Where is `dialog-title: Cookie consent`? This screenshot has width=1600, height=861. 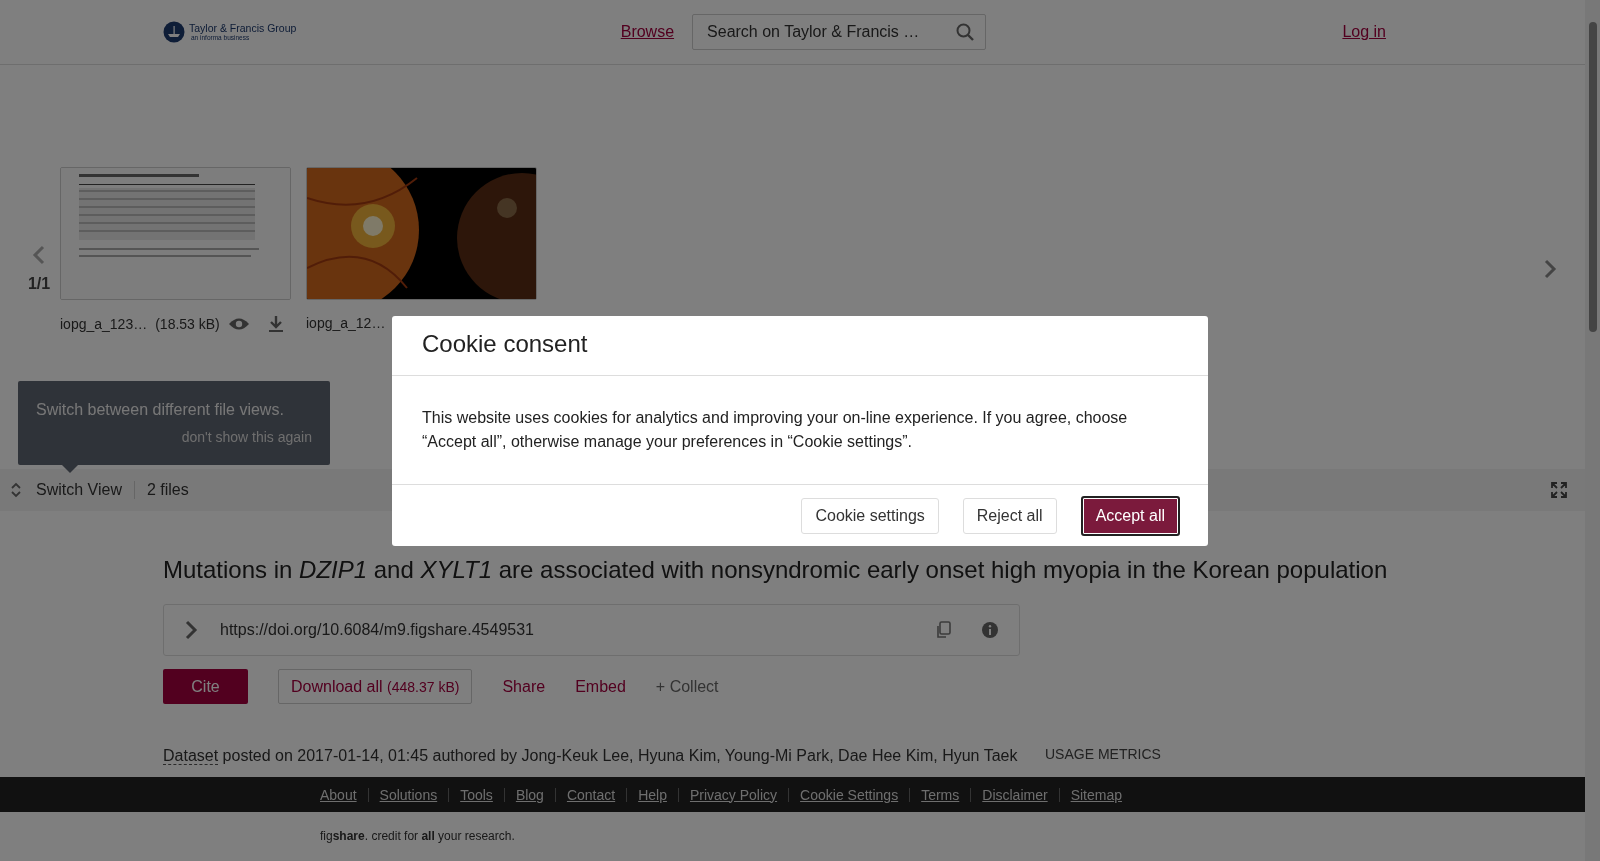
dialog-title: Cookie consent is located at coordinates (800, 346).